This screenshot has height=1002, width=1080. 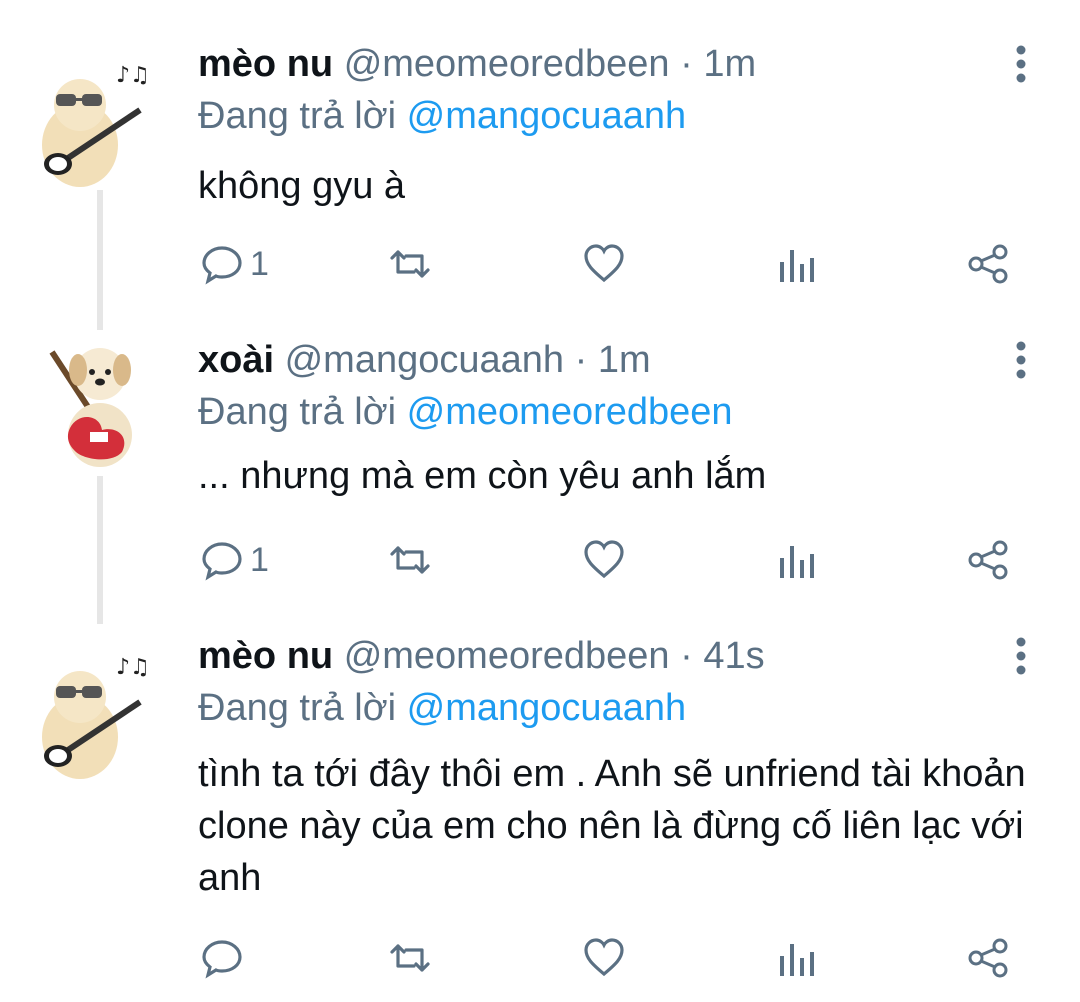 I want to click on display-name: xoài, so click(x=236, y=360).